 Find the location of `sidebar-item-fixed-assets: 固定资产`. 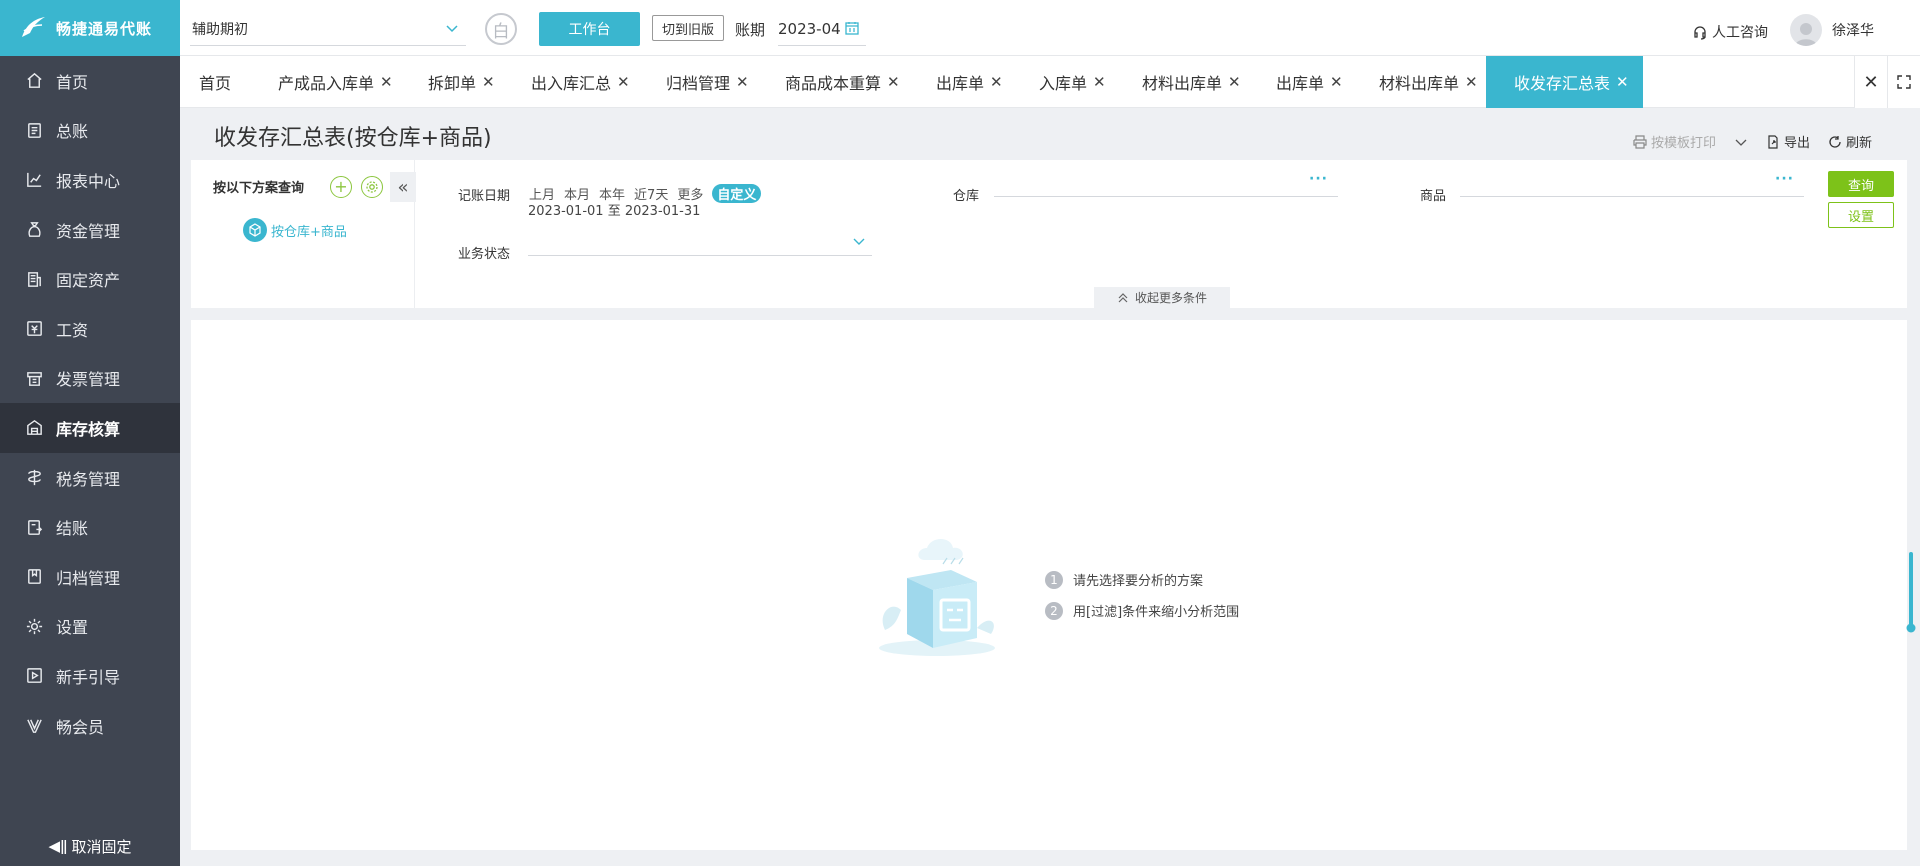

sidebar-item-fixed-assets: 固定资产 is located at coordinates (90, 279).